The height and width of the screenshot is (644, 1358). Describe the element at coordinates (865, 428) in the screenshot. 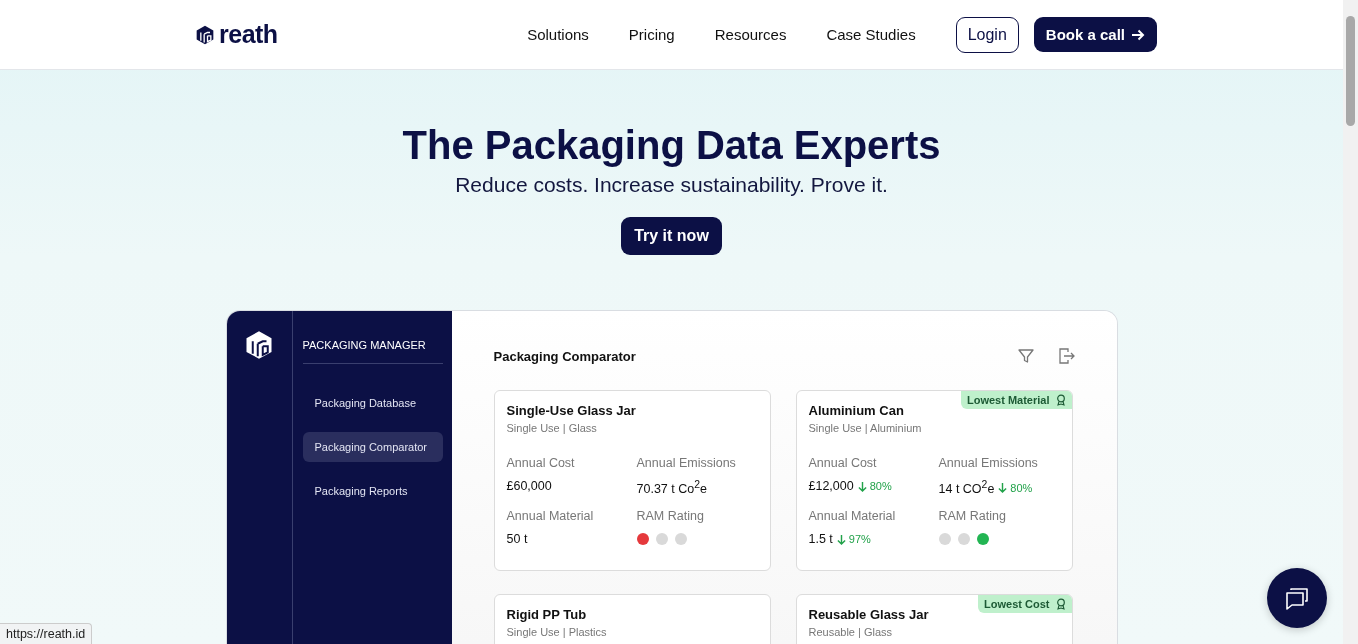

I see `card-subtitle: Single Use | Aluminium` at that location.